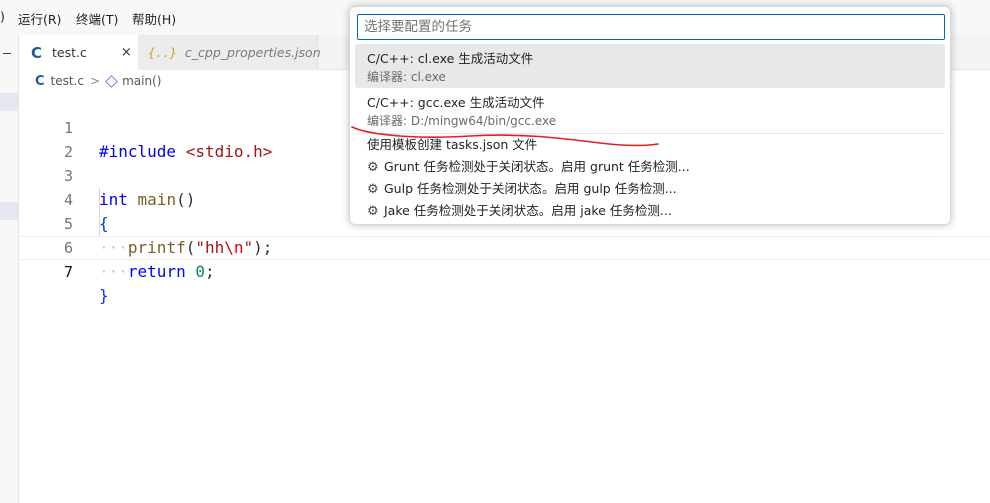 The image size is (990, 503). I want to click on side-panel-strip, so click(9, 269).